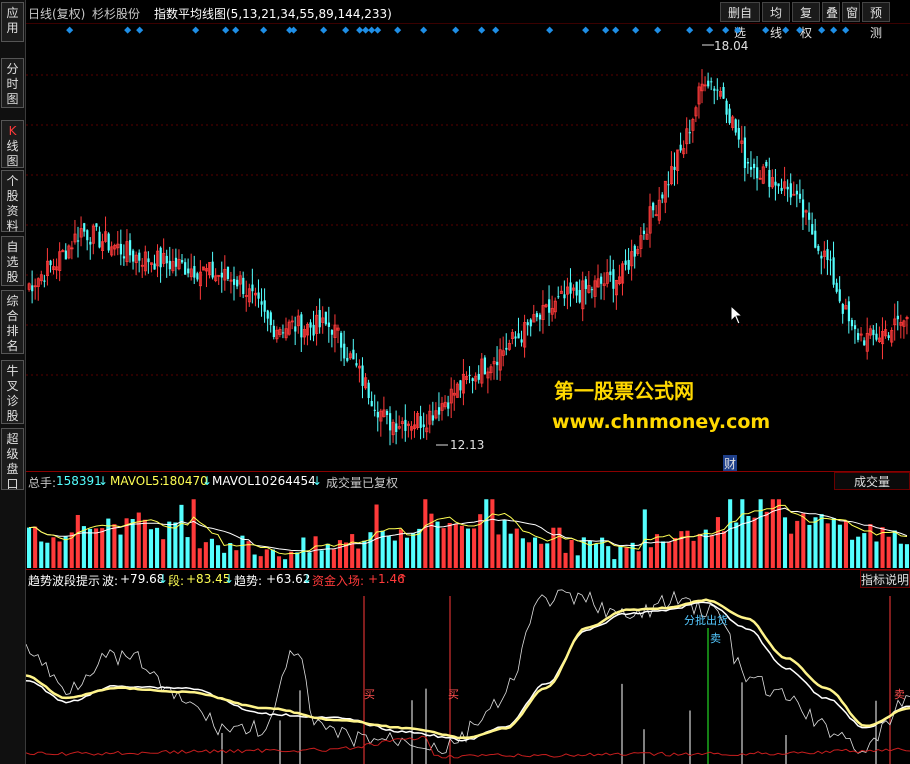 Image resolution: width=910 pixels, height=764 pixels. Describe the element at coordinates (851, 12) in the screenshot. I see `window-button: 窗` at that location.